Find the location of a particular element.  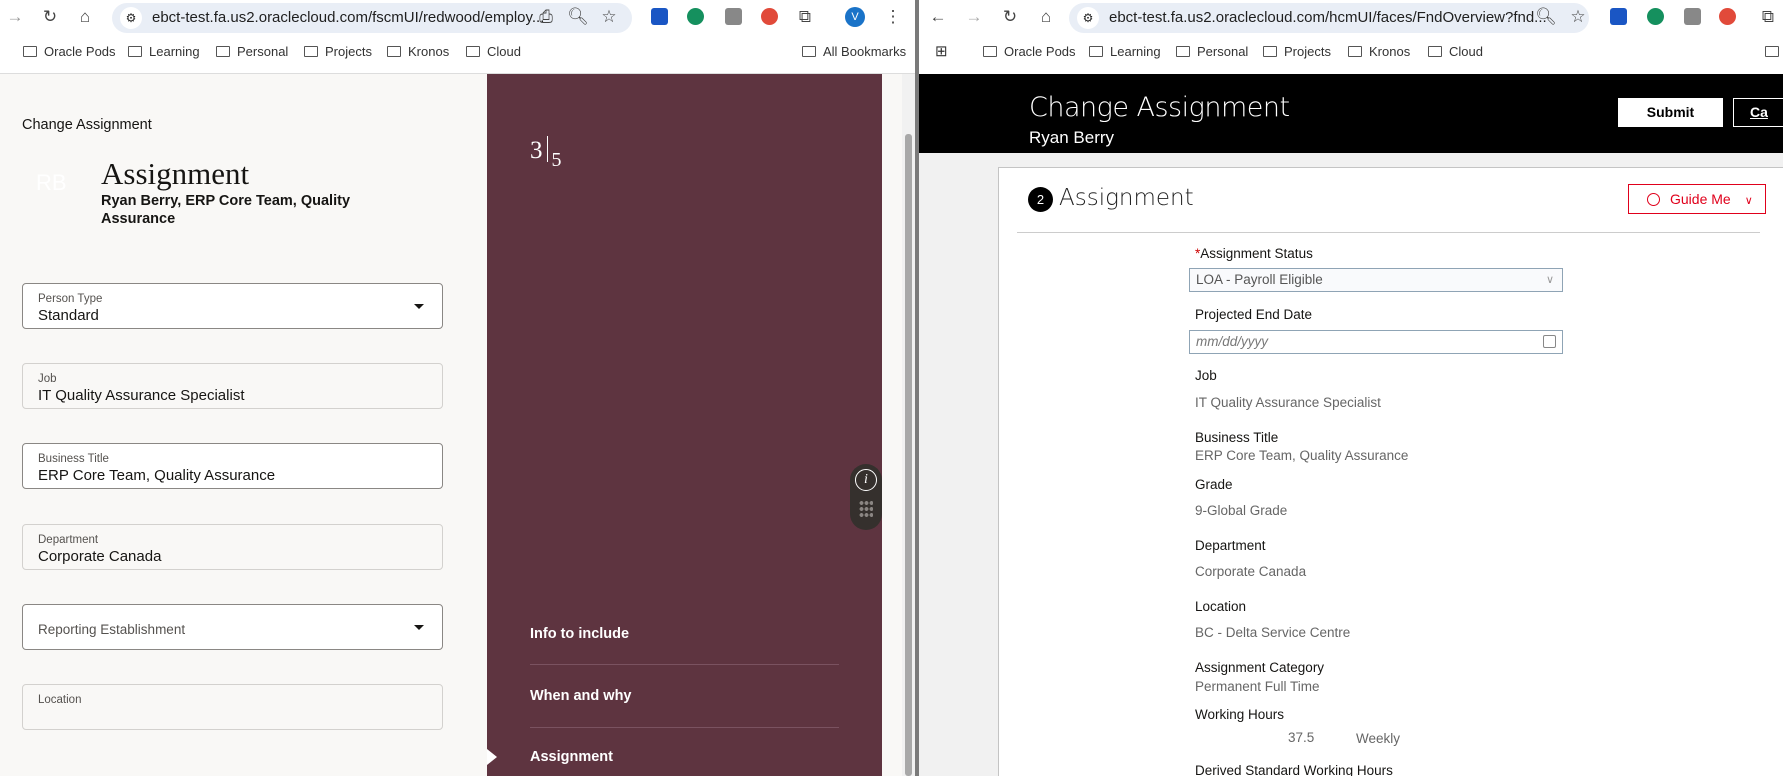

person-type-select: Person Type Standard is located at coordinates (232, 306).